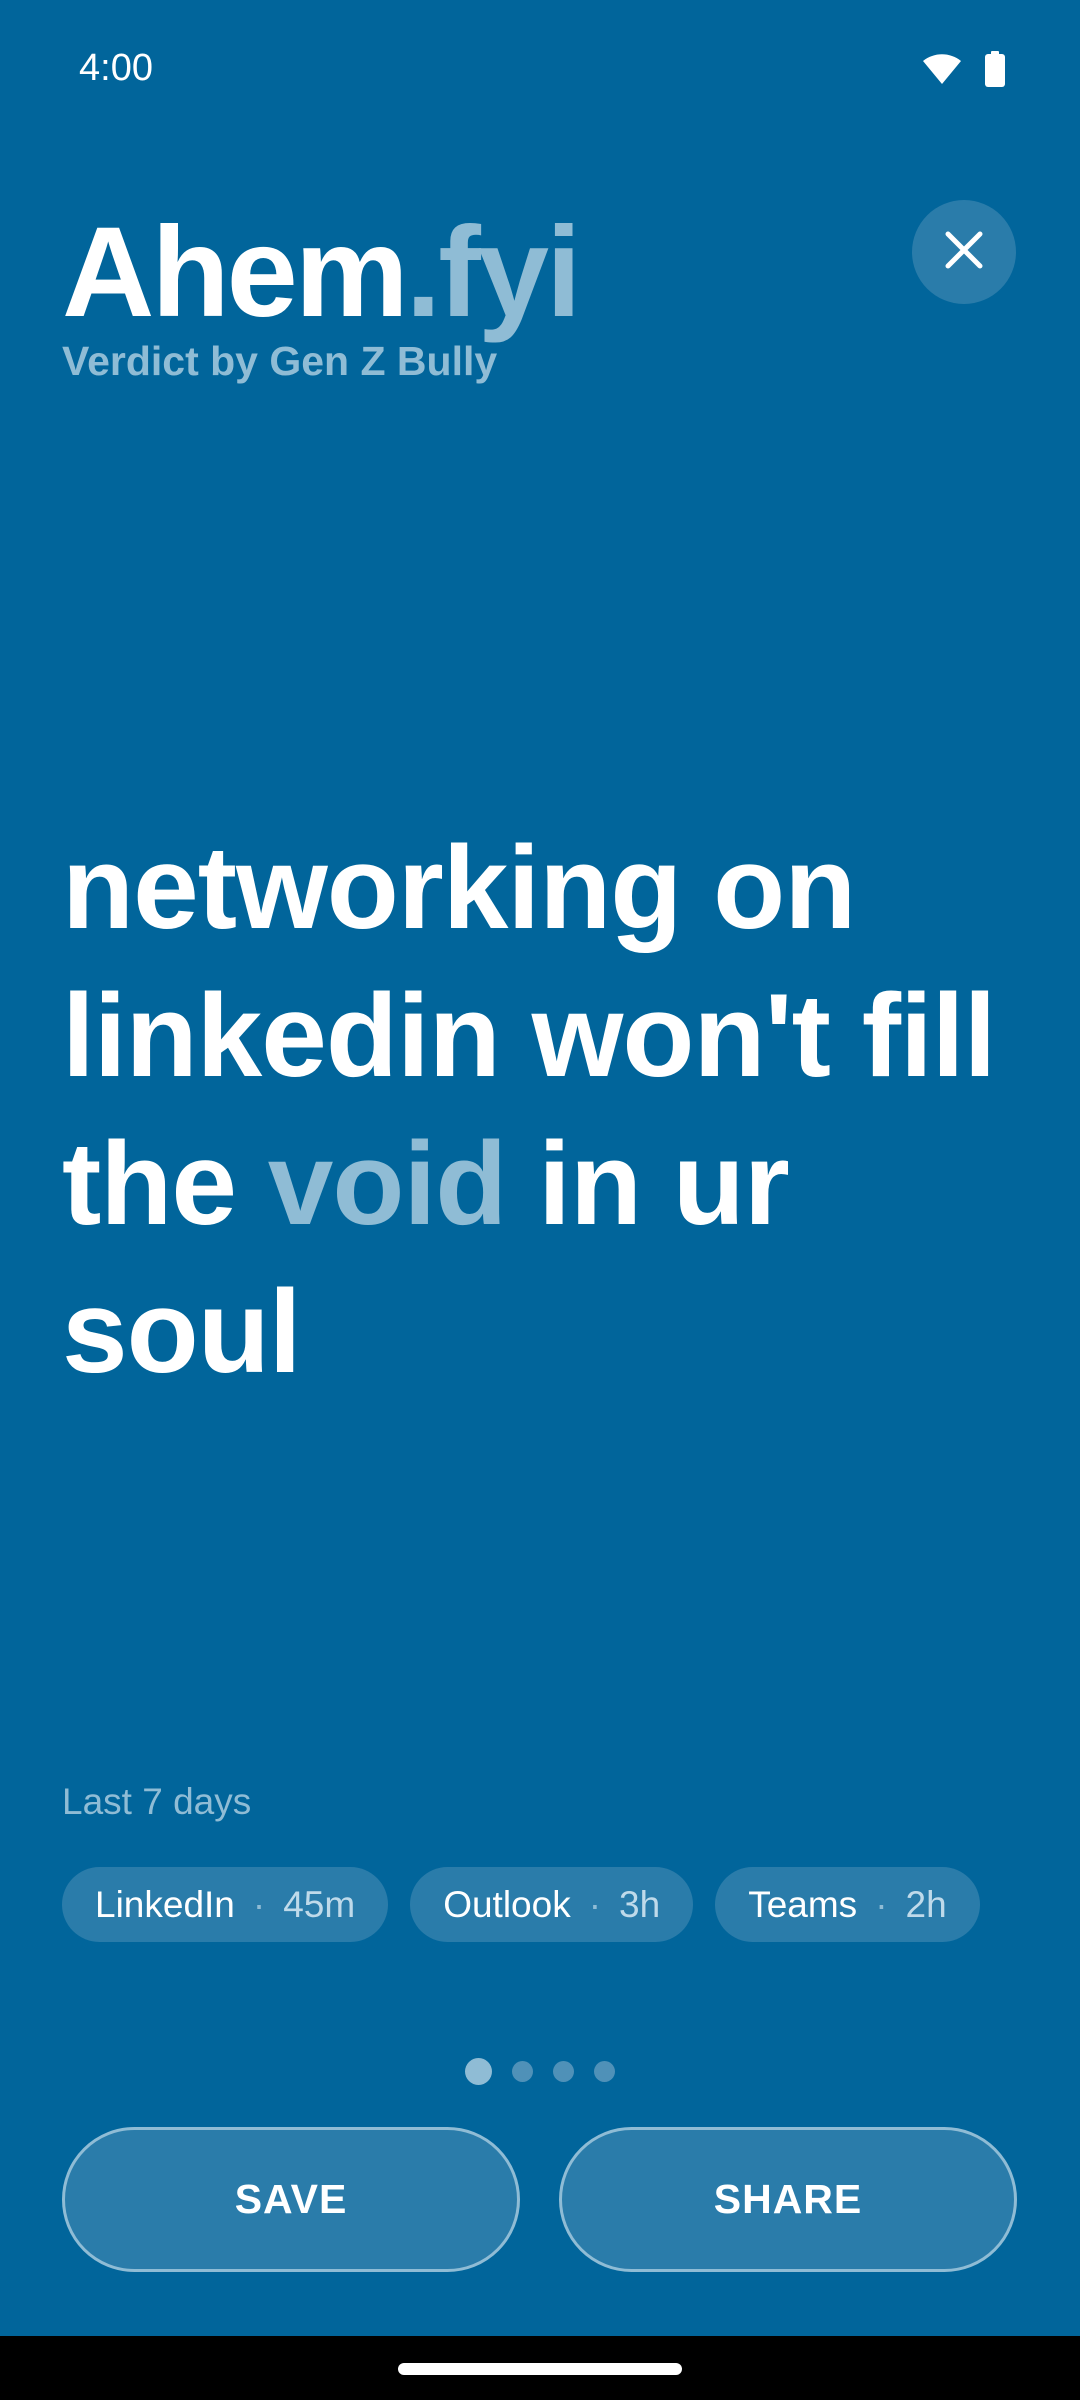 The width and height of the screenshot is (1080, 2400). I want to click on status-bar: 4:00, so click(540, 67).